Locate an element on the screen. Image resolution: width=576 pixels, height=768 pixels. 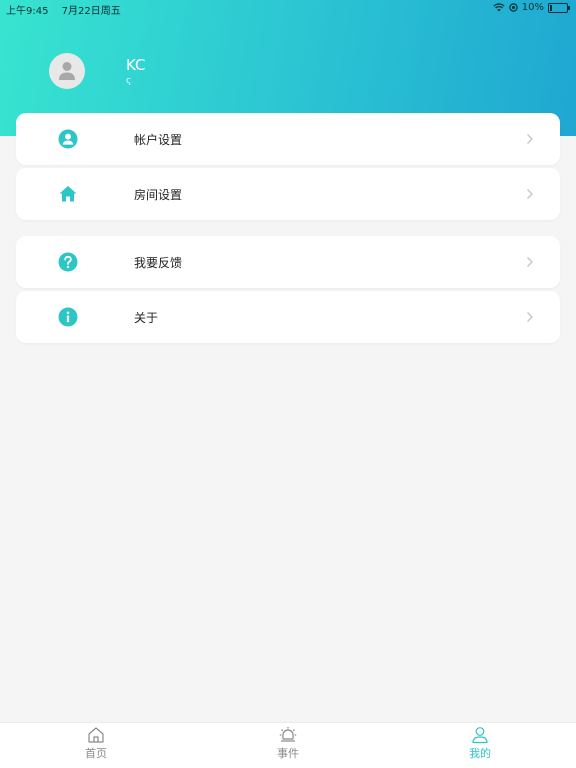
menu-item-label: 关于 is located at coordinates (146, 318).